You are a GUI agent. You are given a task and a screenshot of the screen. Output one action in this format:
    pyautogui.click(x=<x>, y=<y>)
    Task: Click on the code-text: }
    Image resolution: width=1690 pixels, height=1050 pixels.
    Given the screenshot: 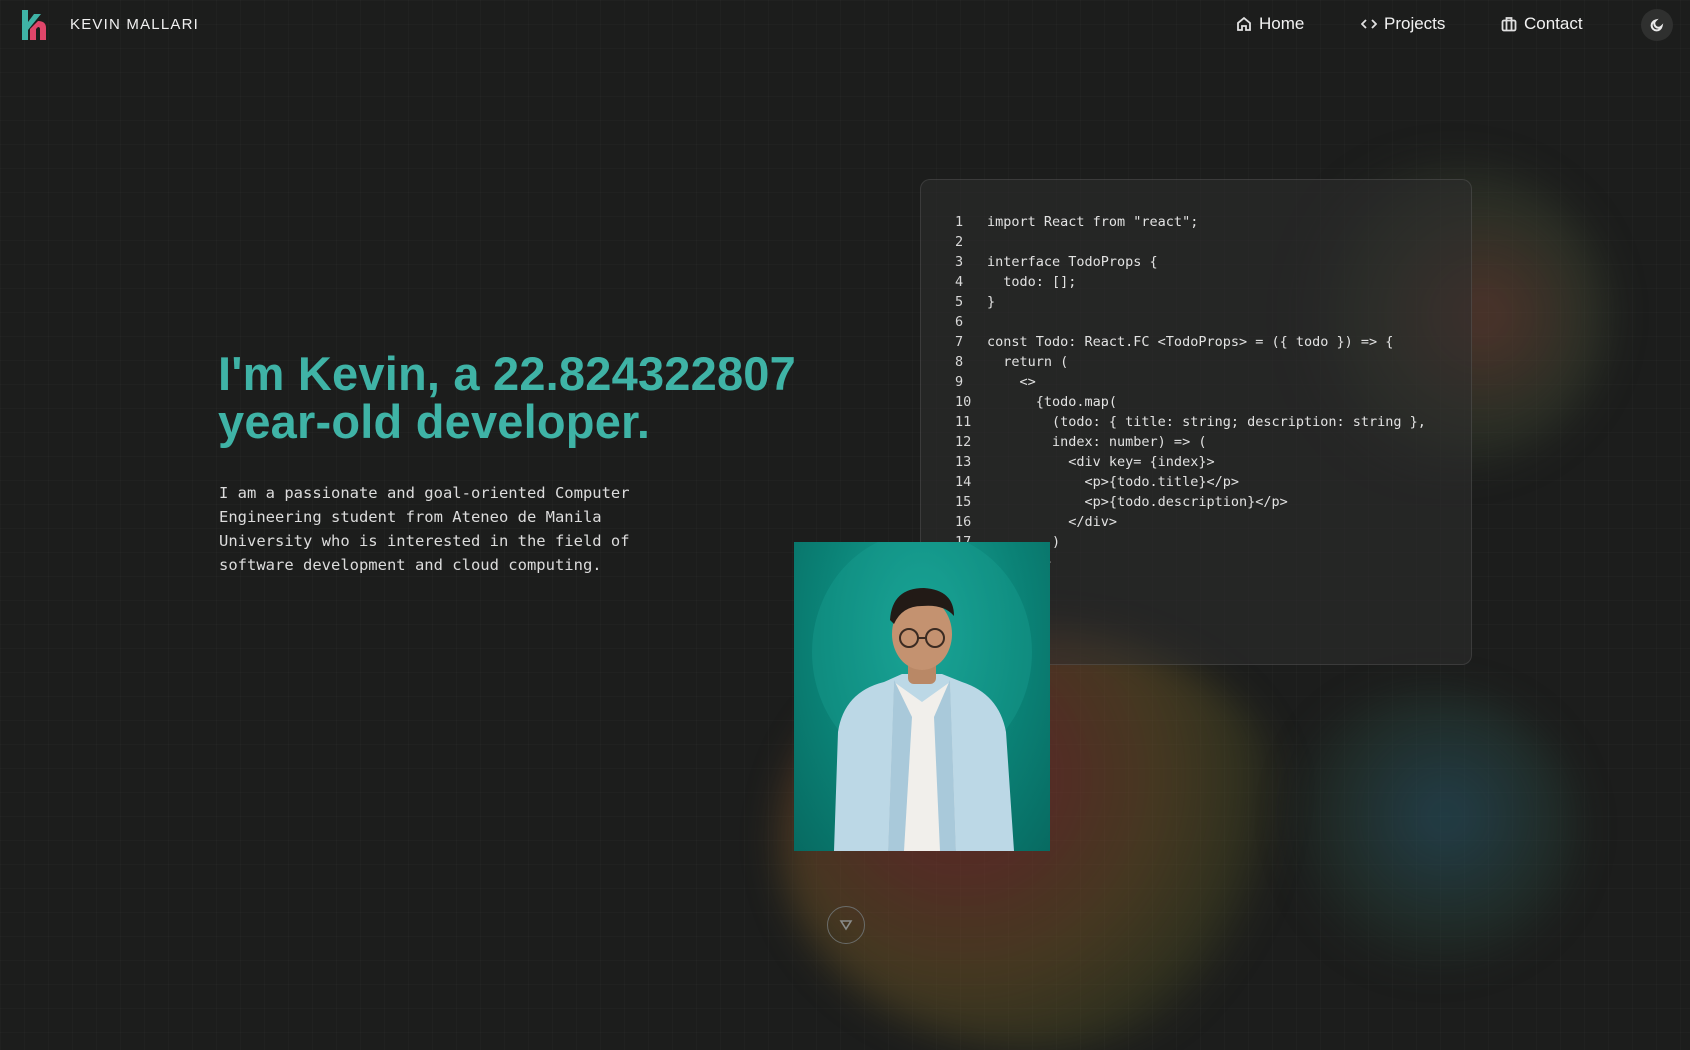 What is the action you would take?
    pyautogui.click(x=991, y=302)
    